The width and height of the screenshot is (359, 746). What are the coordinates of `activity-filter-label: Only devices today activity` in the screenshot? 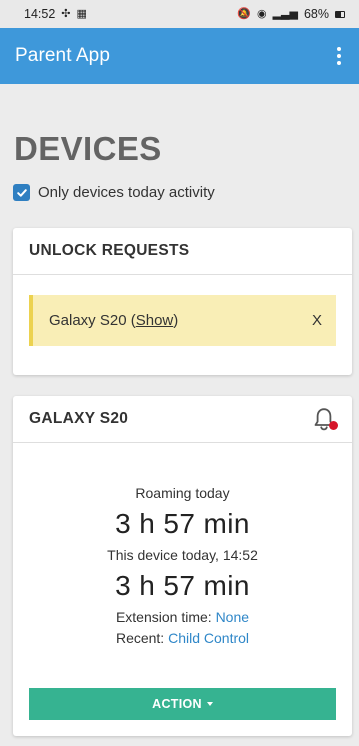 It's located at (126, 192).